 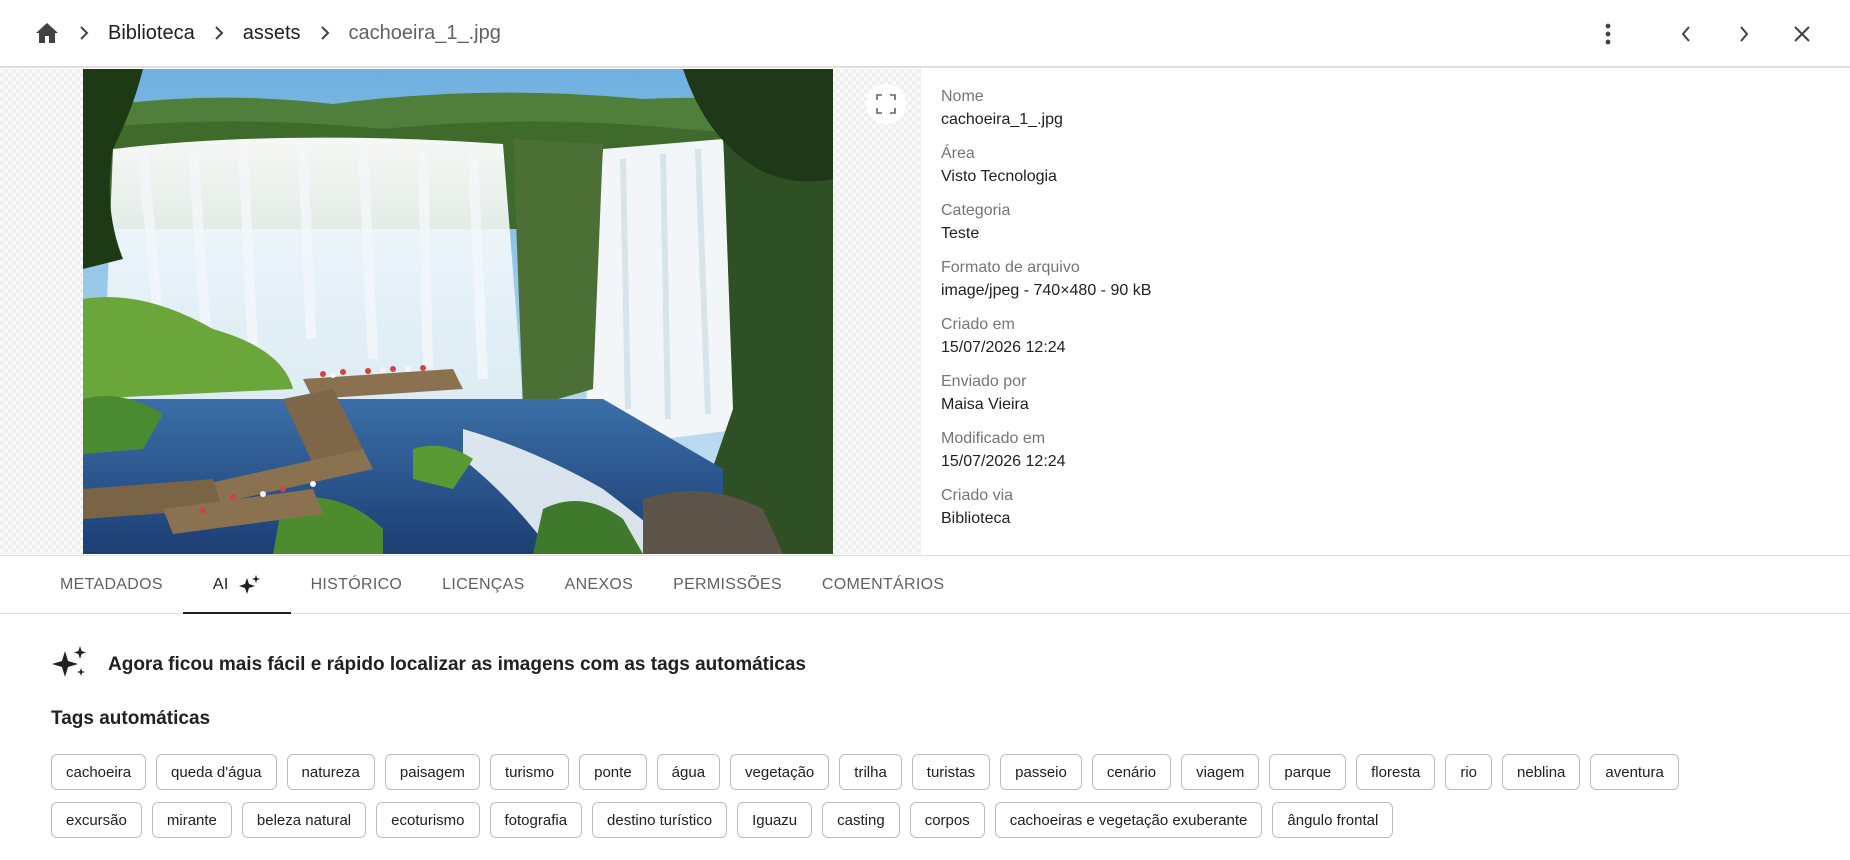 I want to click on info-category: Categoria Teste, so click(x=1381, y=228).